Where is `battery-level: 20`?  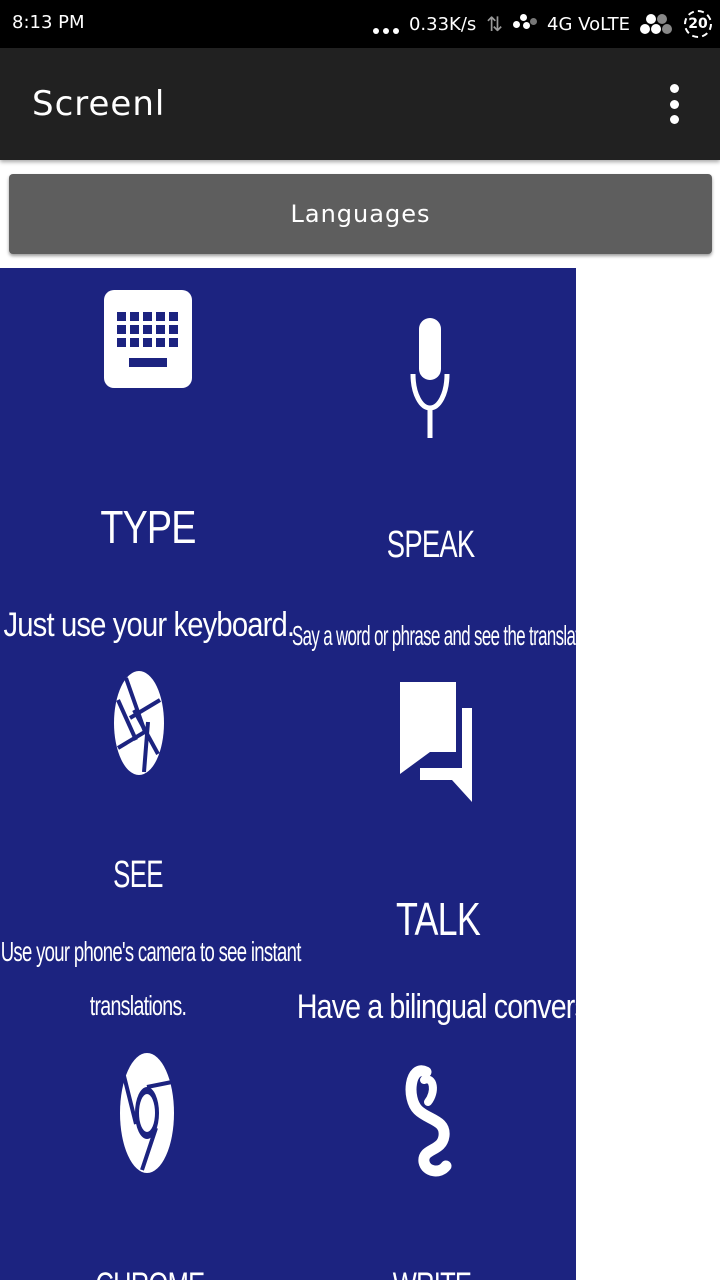 battery-level: 20 is located at coordinates (698, 24).